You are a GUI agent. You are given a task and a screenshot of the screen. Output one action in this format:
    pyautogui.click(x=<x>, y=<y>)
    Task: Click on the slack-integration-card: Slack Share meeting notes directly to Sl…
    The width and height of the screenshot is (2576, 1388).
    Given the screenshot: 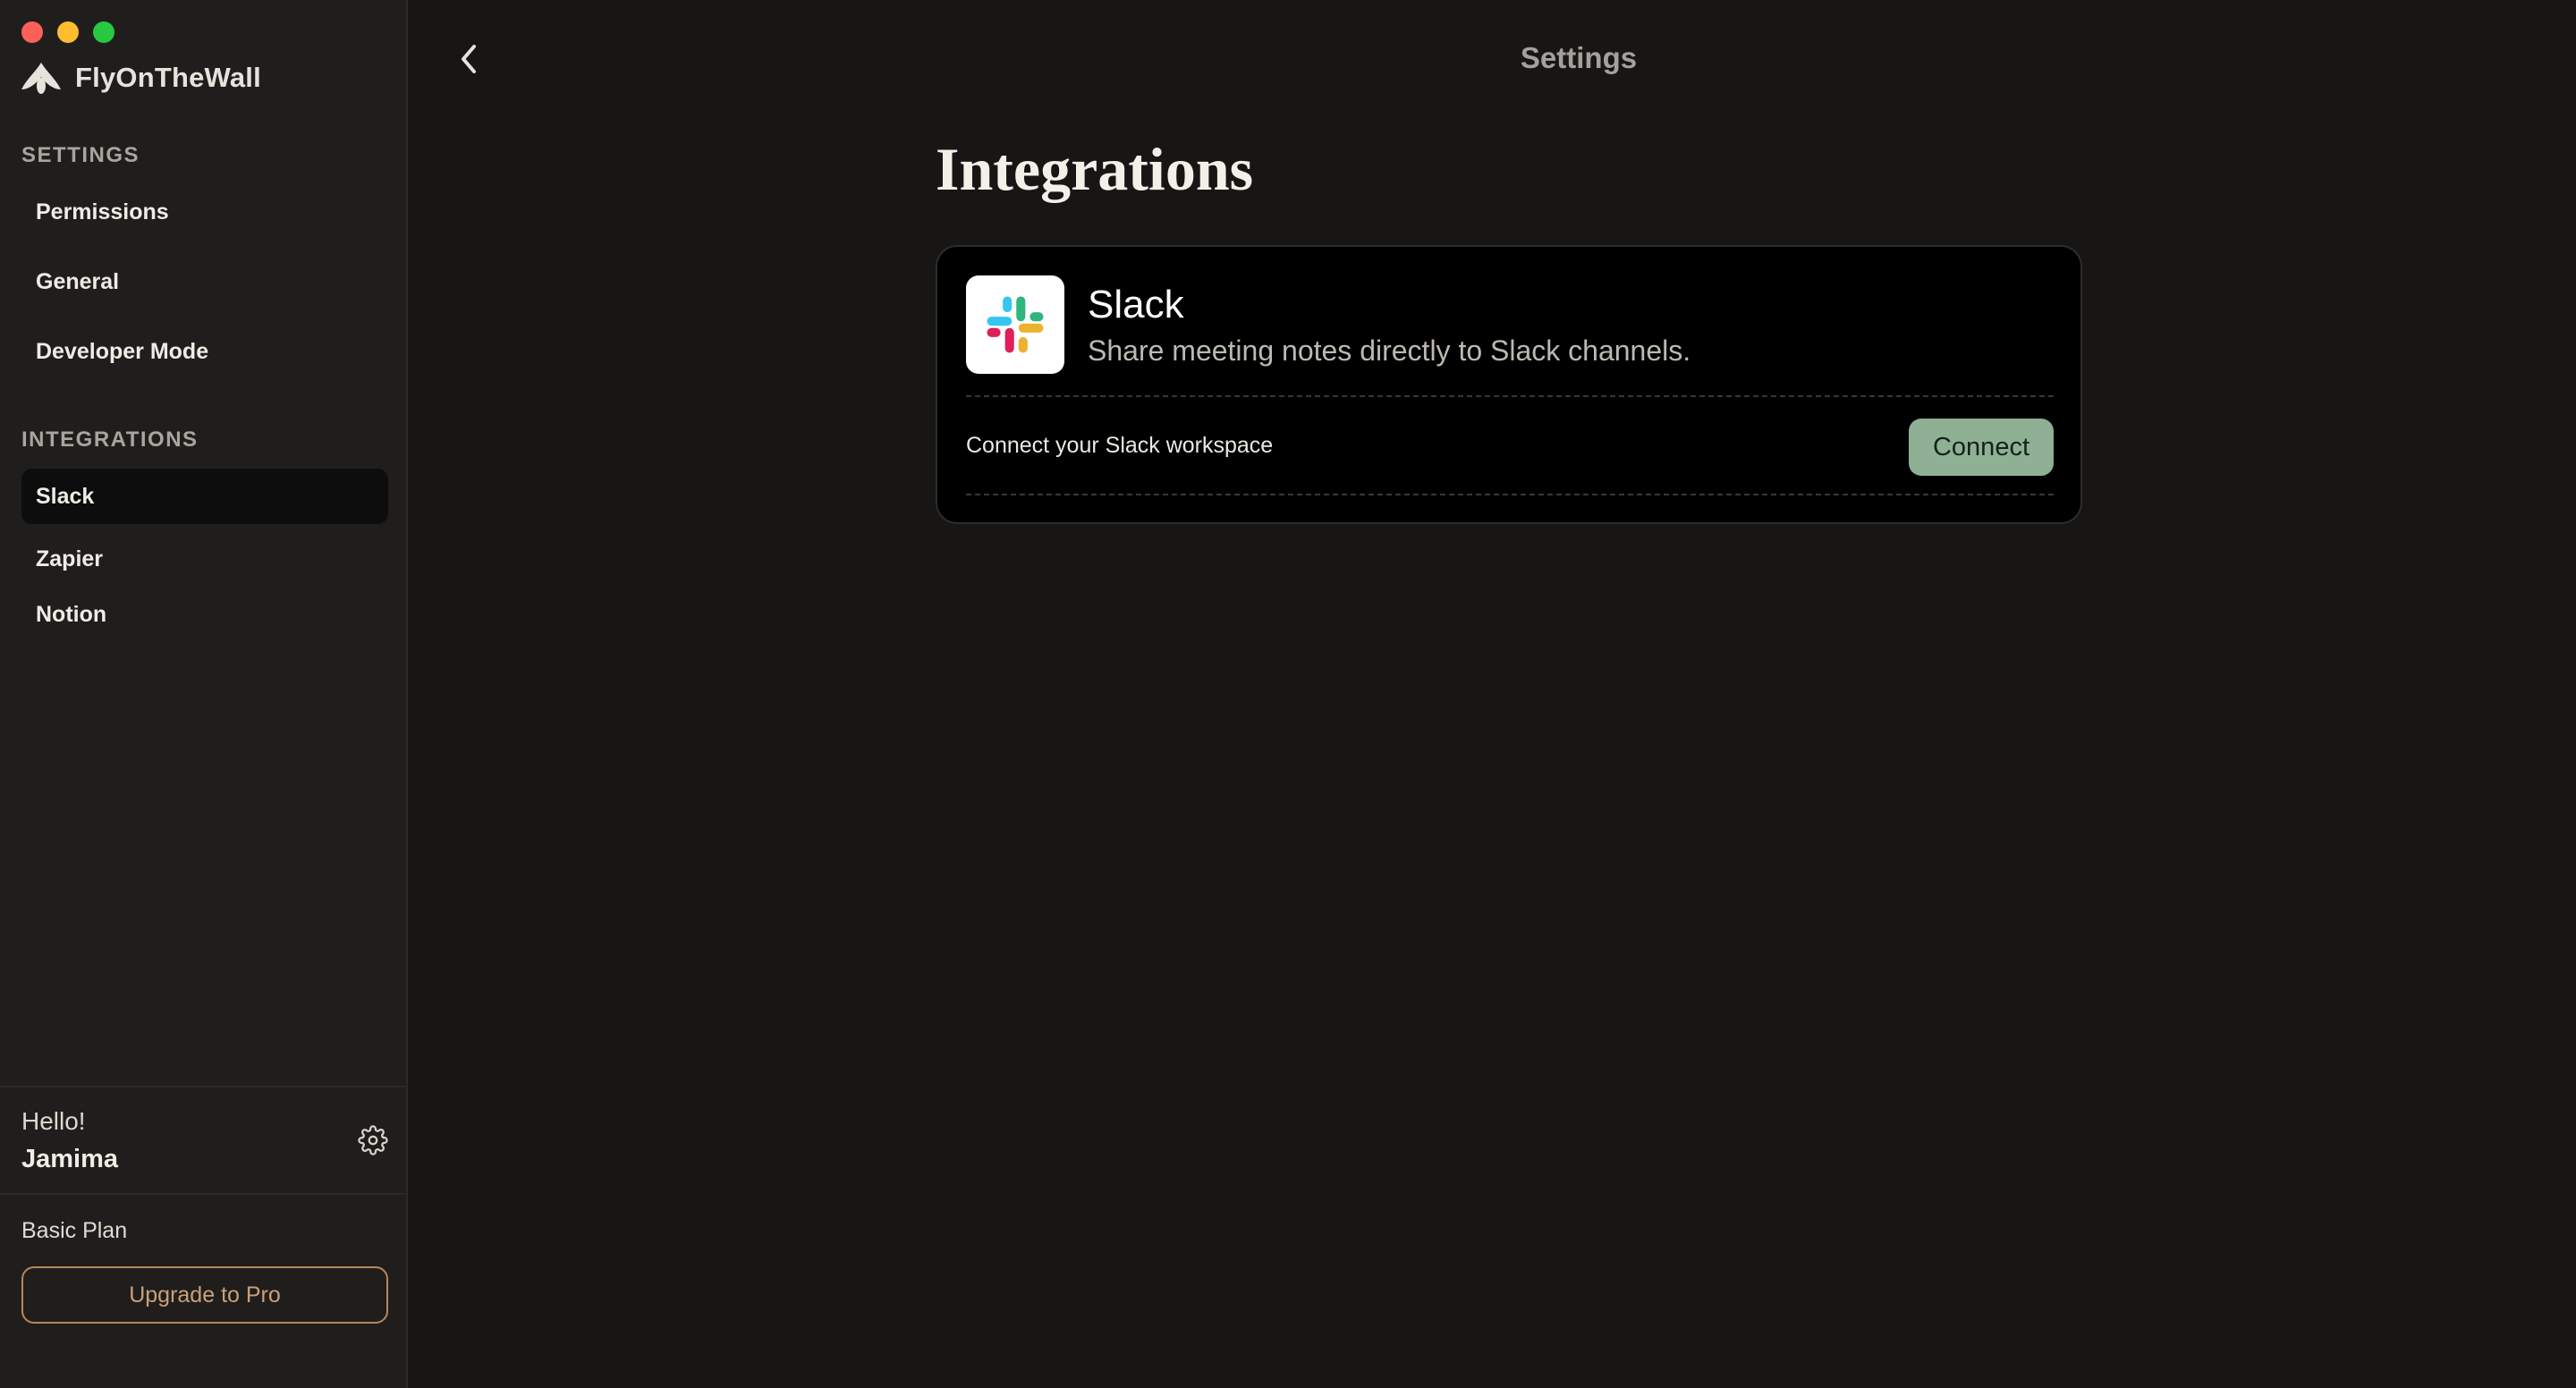 What is the action you would take?
    pyautogui.click(x=1509, y=385)
    